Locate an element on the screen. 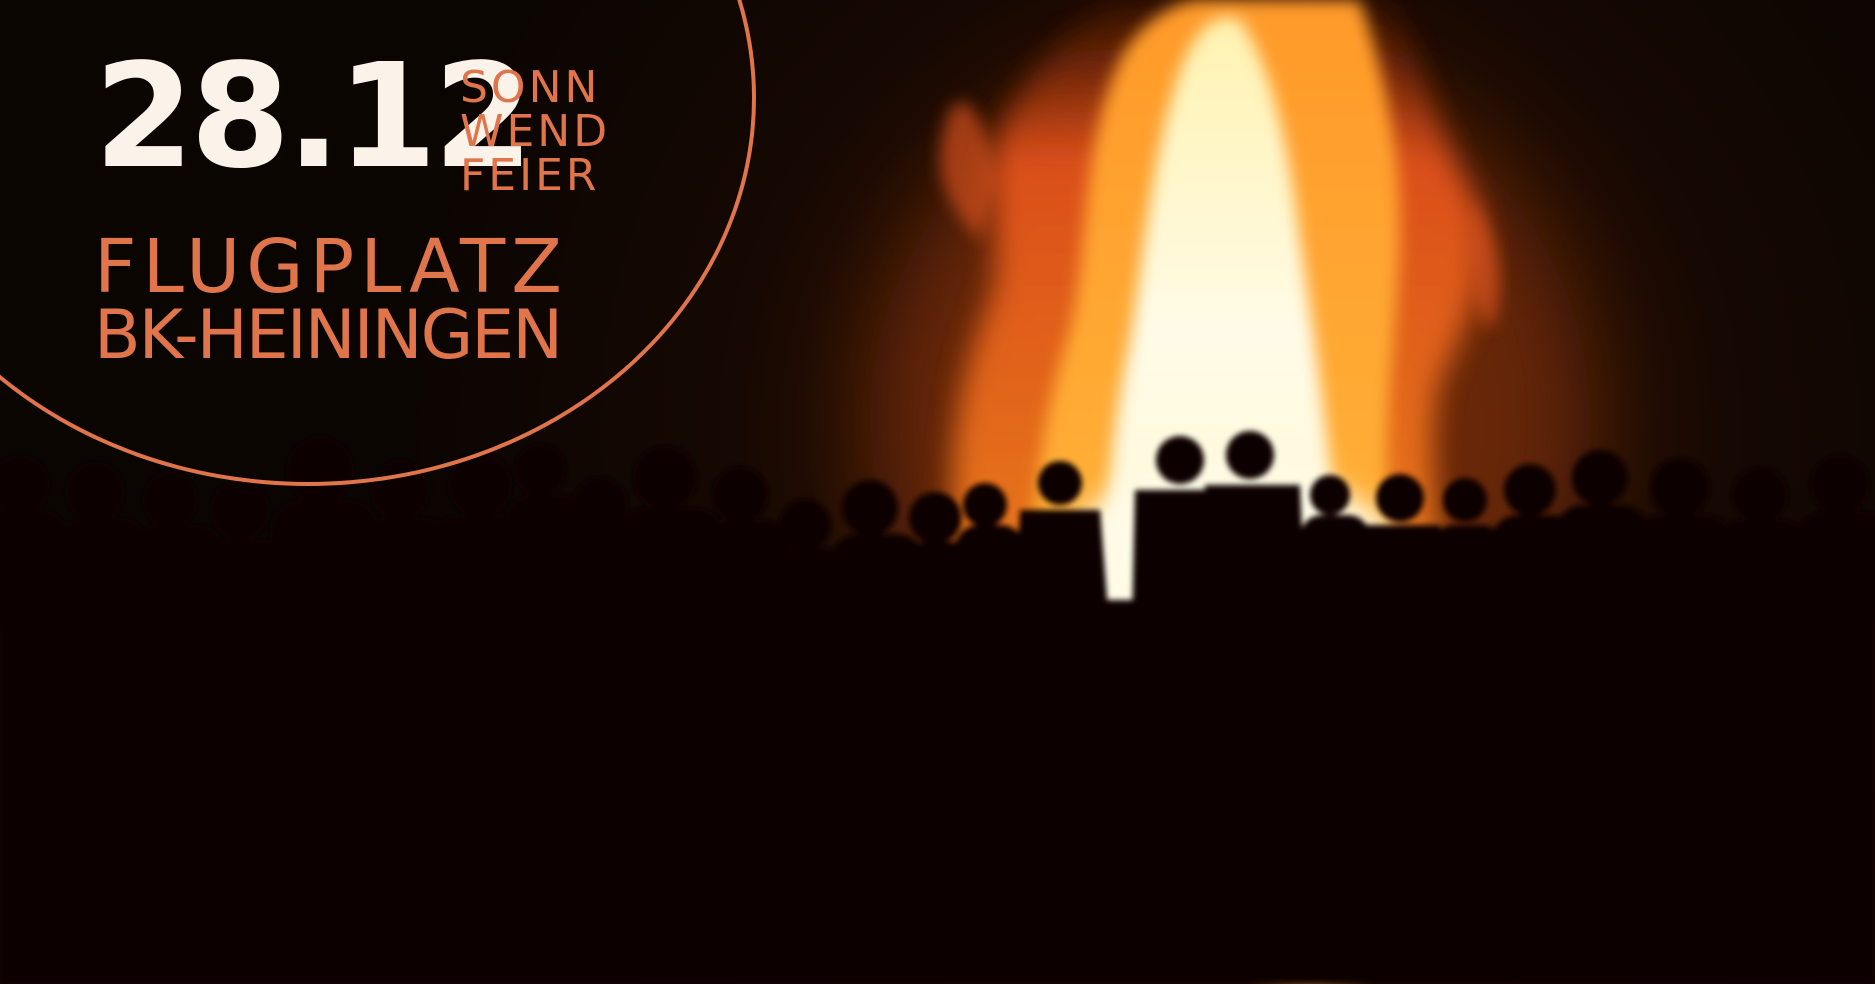  event-name-line-1: SONN is located at coordinates (530, 87).